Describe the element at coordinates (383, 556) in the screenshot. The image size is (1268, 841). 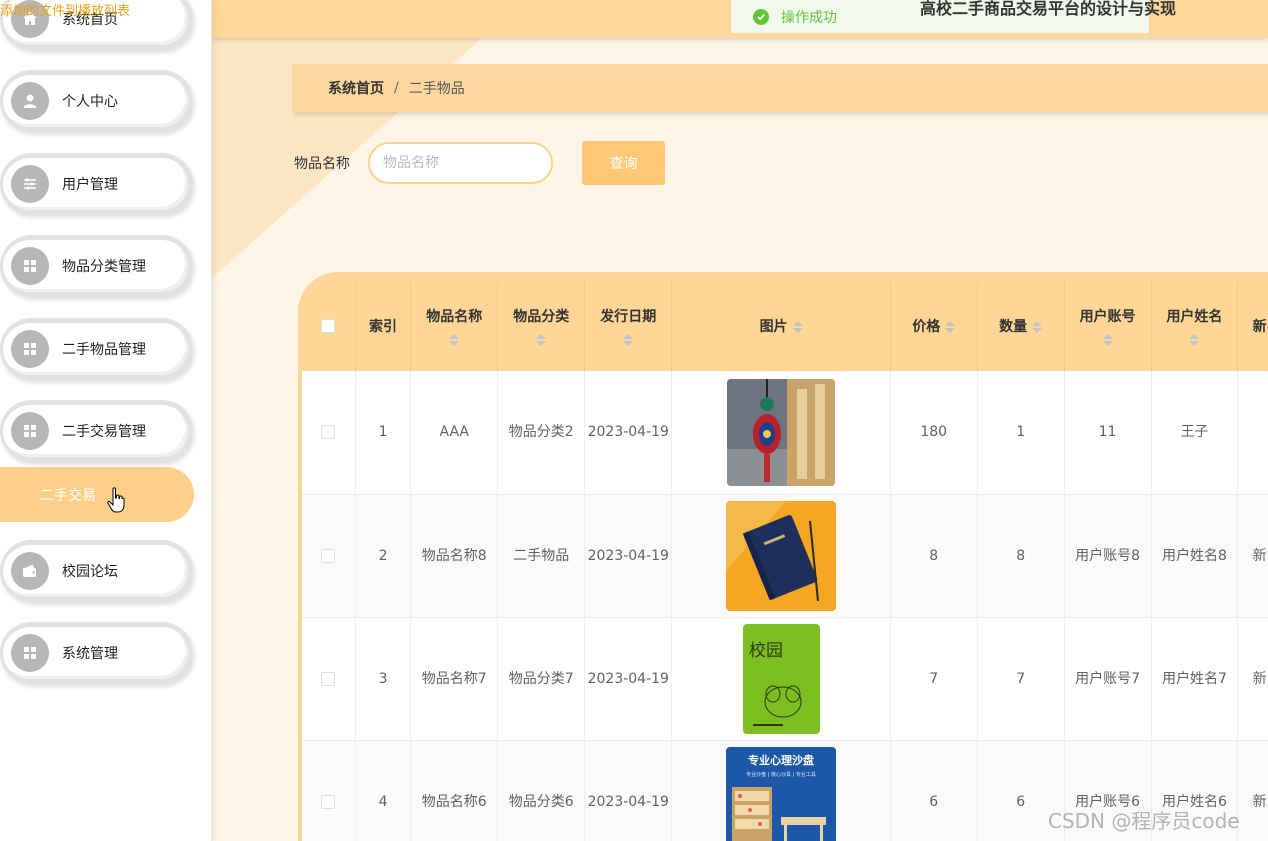
I see `cell-index: 2` at that location.